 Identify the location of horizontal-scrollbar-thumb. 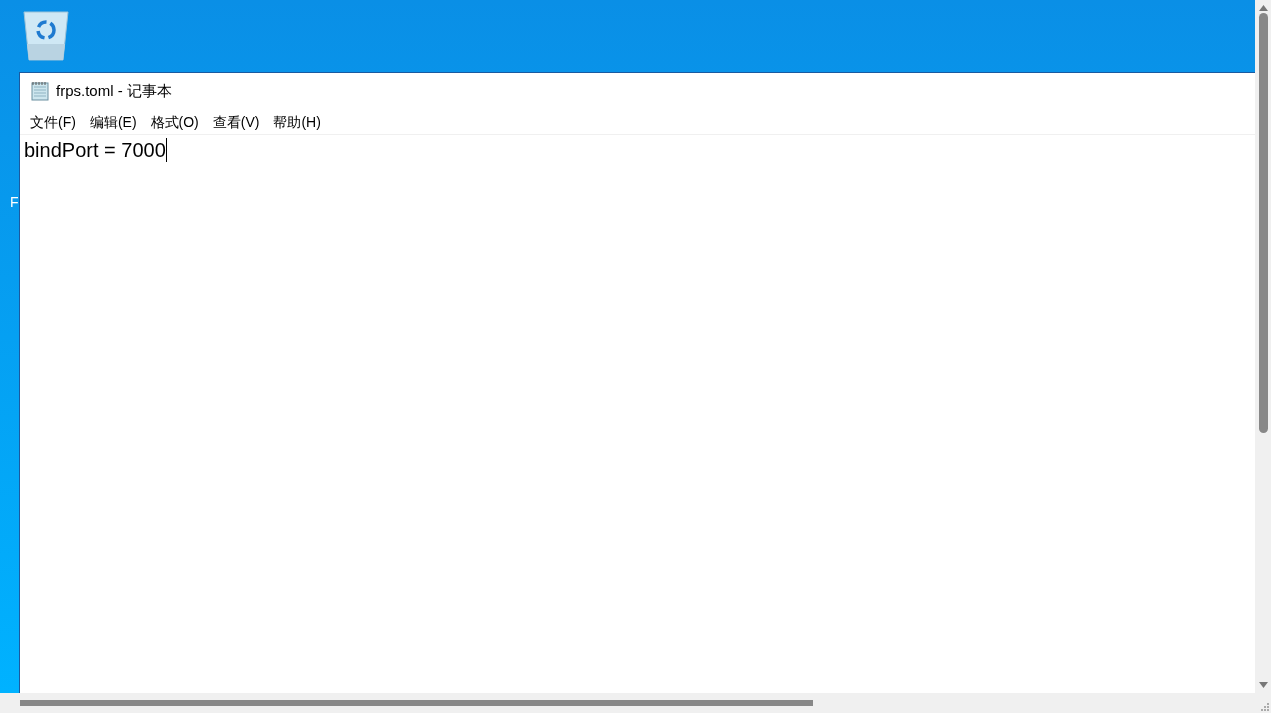
(416, 703).